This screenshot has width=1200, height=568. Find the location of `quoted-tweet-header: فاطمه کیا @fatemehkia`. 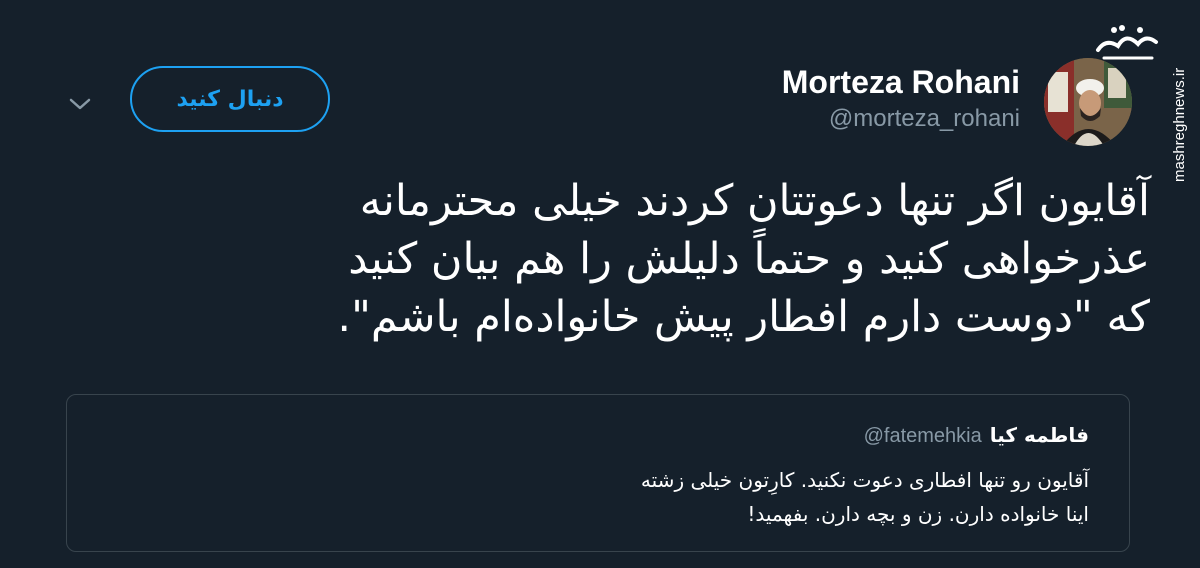

quoted-tweet-header: فاطمه کیا @fatemehkia is located at coordinates (976, 435).